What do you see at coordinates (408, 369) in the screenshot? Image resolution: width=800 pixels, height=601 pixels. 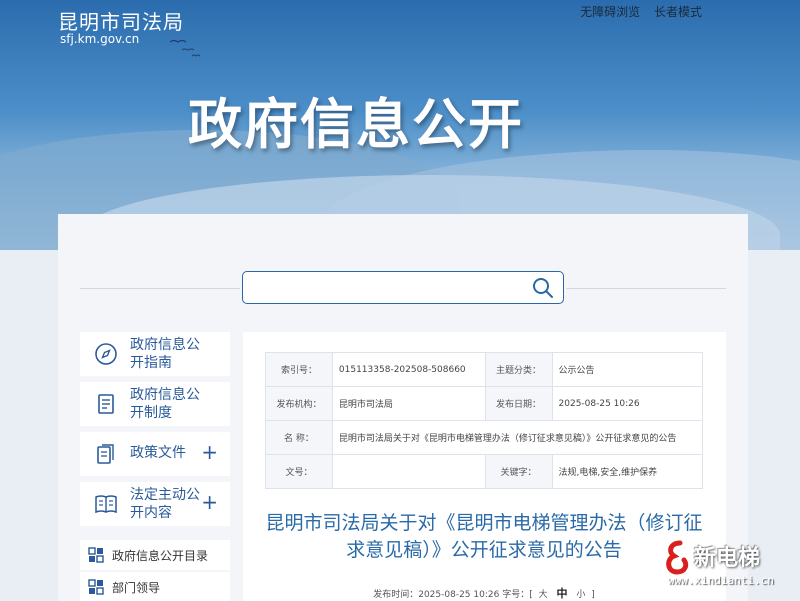 I see `index-number-value: 015113358-202508-508660` at bounding box center [408, 369].